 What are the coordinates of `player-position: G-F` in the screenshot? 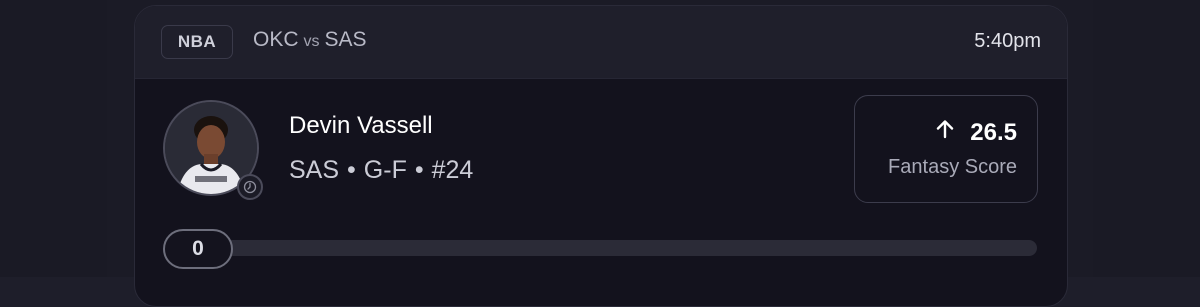 It's located at (385, 170).